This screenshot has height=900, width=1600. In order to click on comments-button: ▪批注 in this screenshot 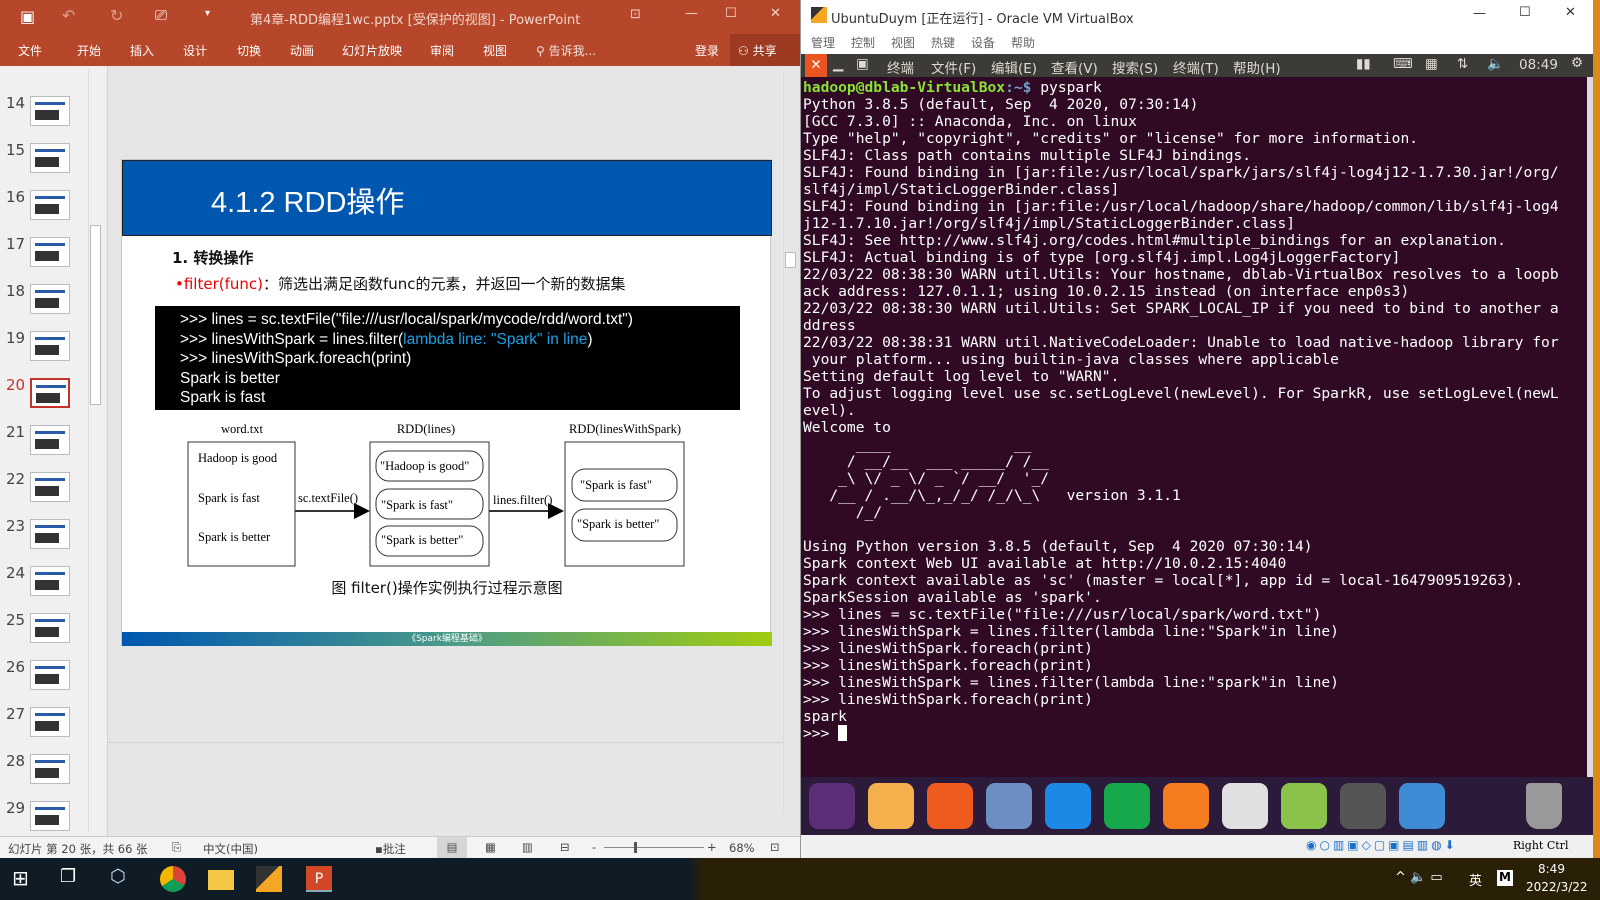, I will do `click(390, 849)`.